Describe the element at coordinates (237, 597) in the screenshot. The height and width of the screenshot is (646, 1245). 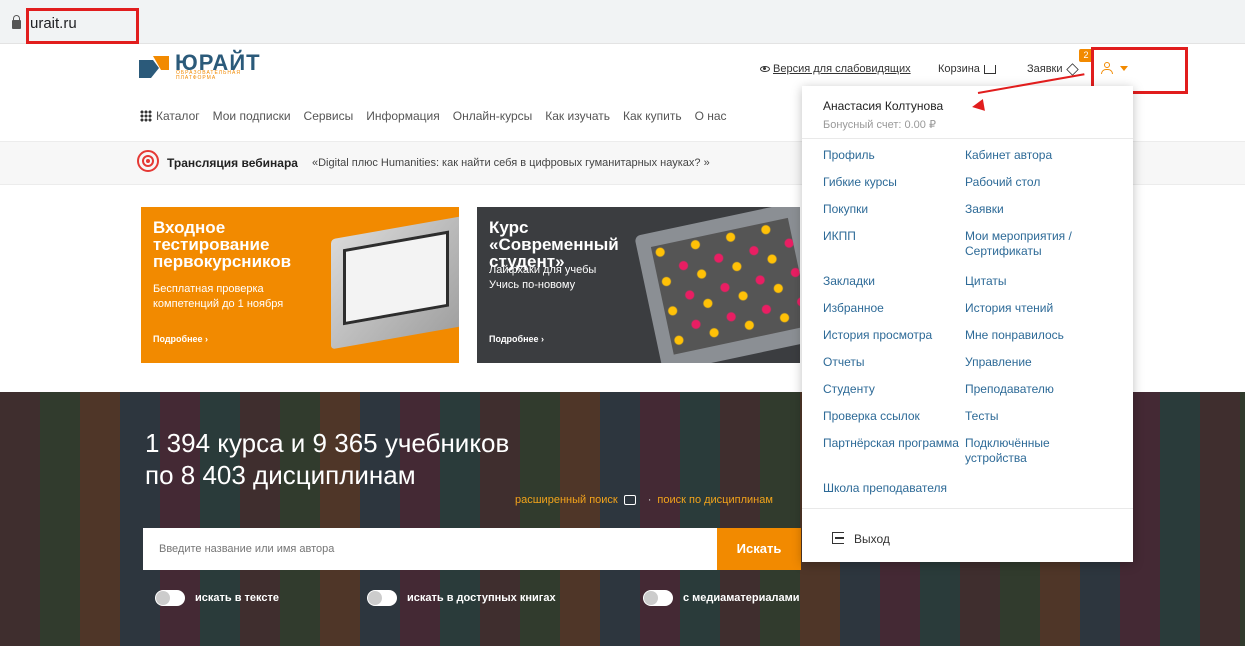
I see `toggle-label: искать в тексте` at that location.